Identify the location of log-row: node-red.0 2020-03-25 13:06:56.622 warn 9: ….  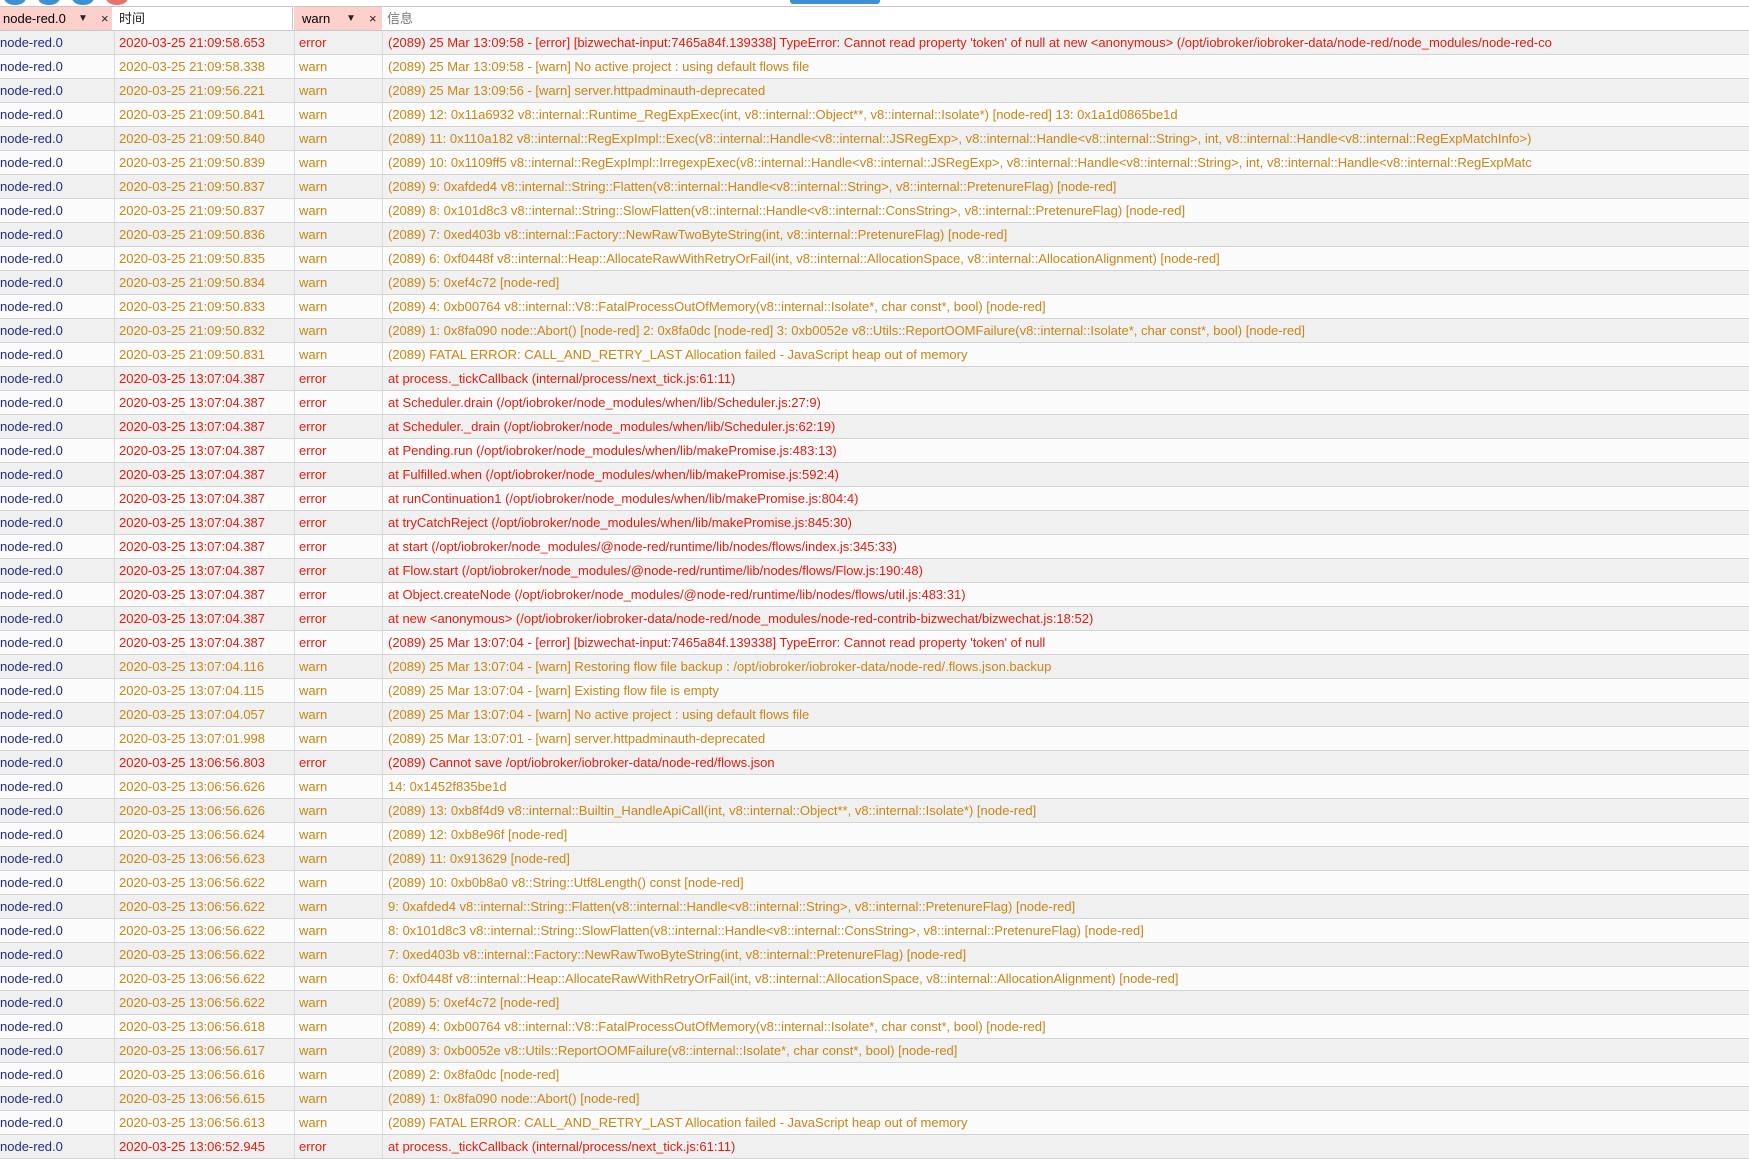
(874, 907).